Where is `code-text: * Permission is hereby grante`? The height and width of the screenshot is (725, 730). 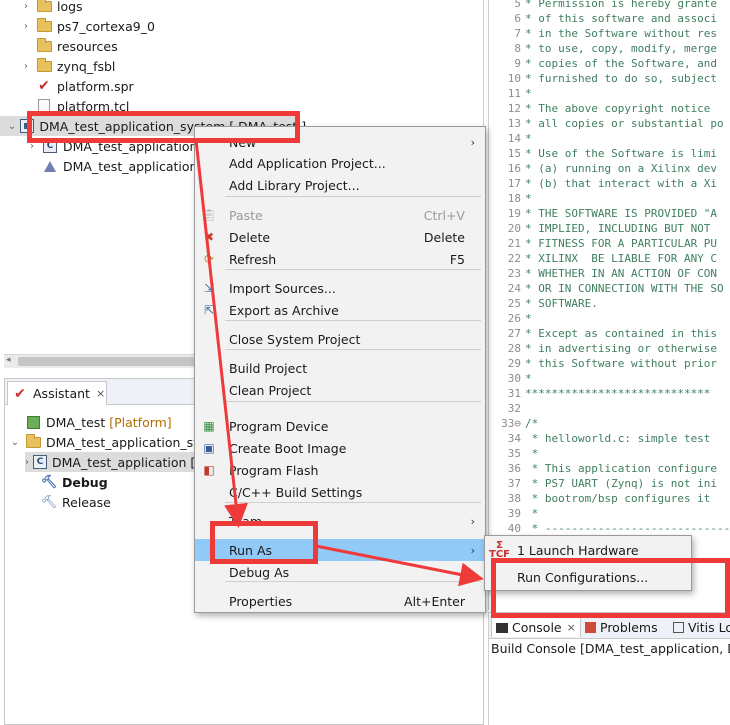 code-text: * Permission is hereby grante is located at coordinates (621, 5).